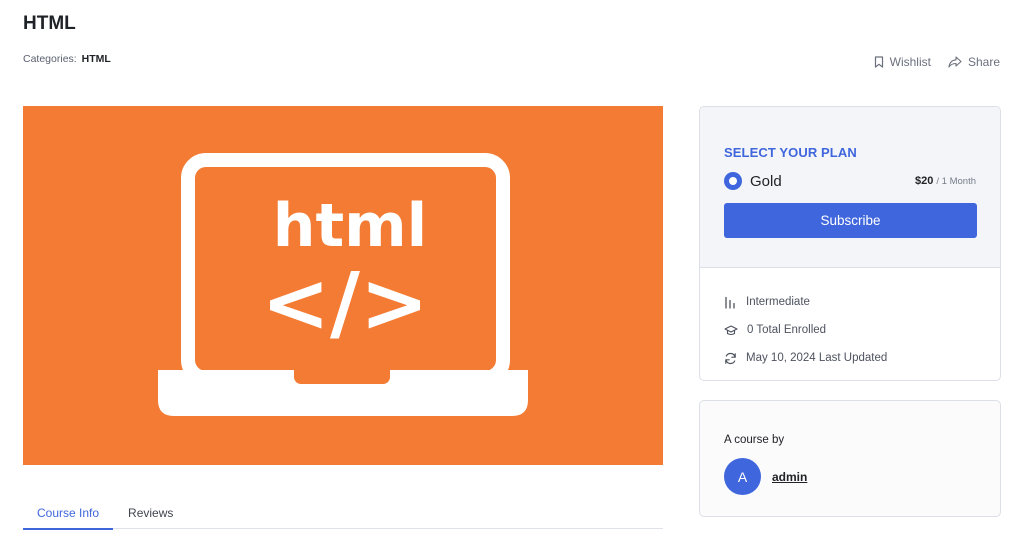 The image size is (1024, 548). What do you see at coordinates (850, 476) in the screenshot?
I see `author-row: A admin` at bounding box center [850, 476].